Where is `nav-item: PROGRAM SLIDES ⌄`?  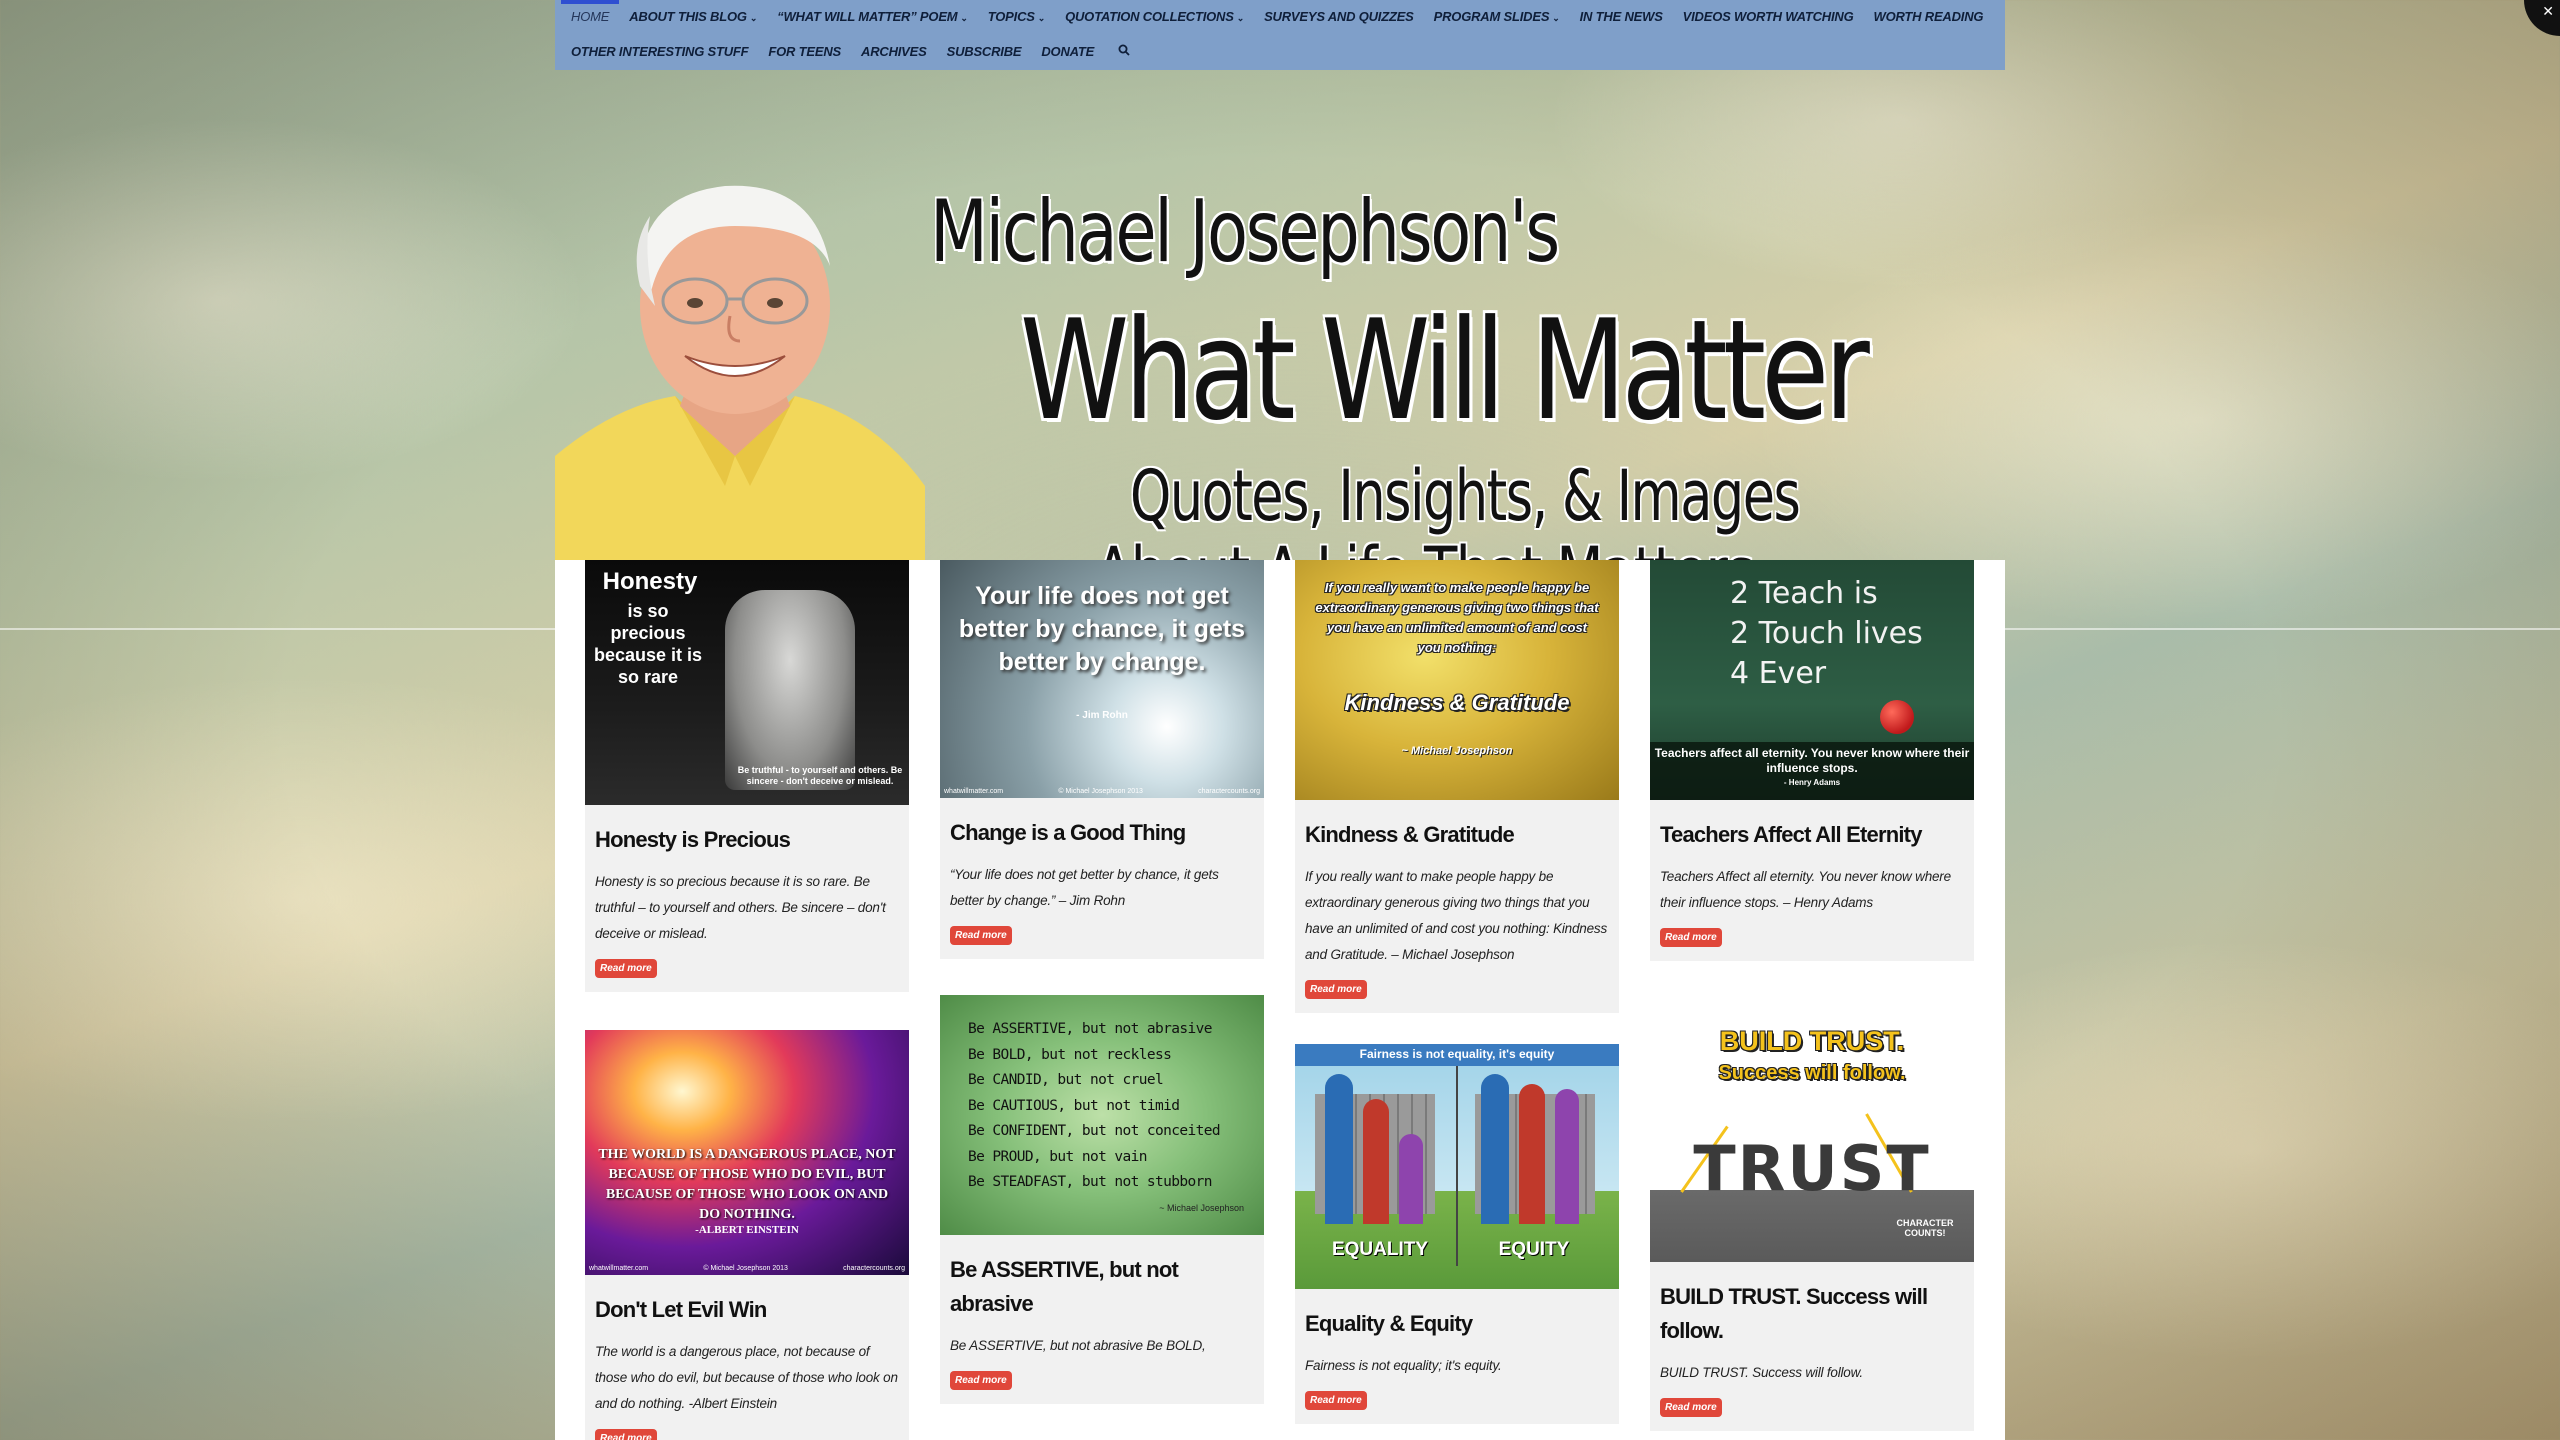 nav-item: PROGRAM SLIDES ⌄ is located at coordinates (1497, 17).